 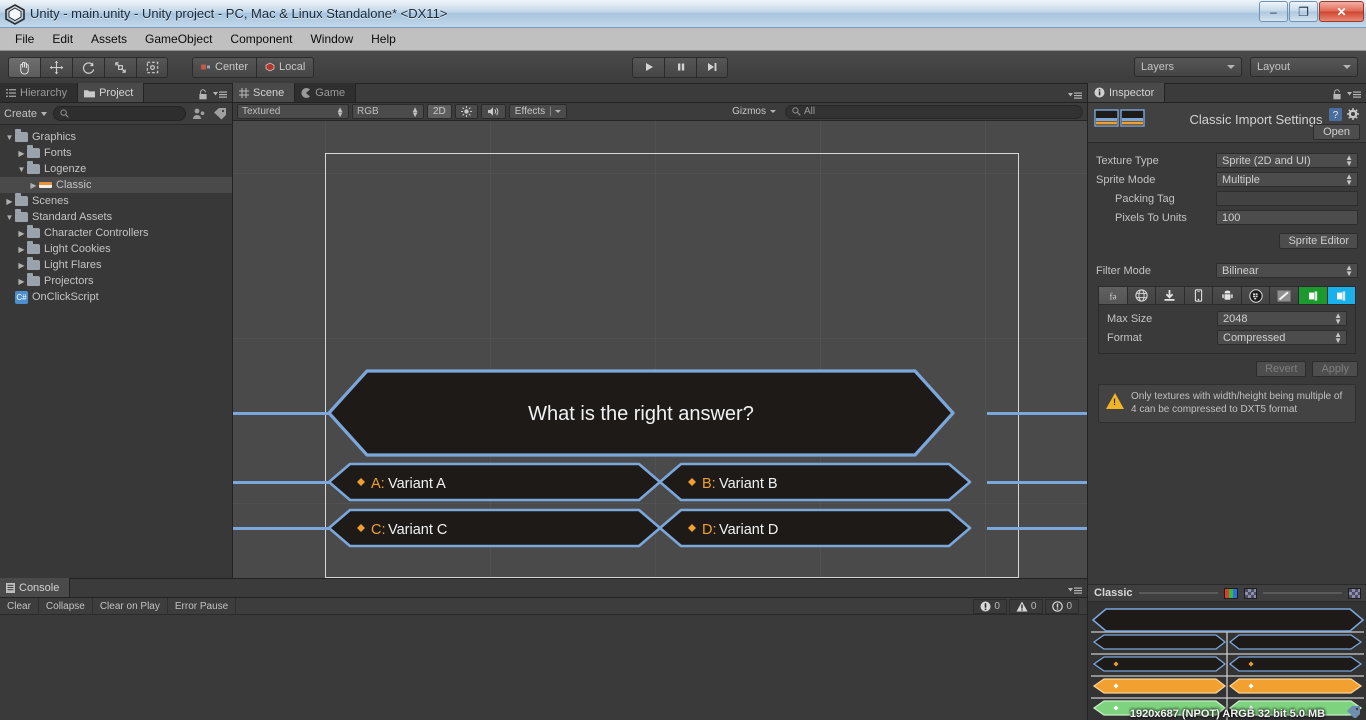 What do you see at coordinates (543, 667) in the screenshot?
I see `console-log-list` at bounding box center [543, 667].